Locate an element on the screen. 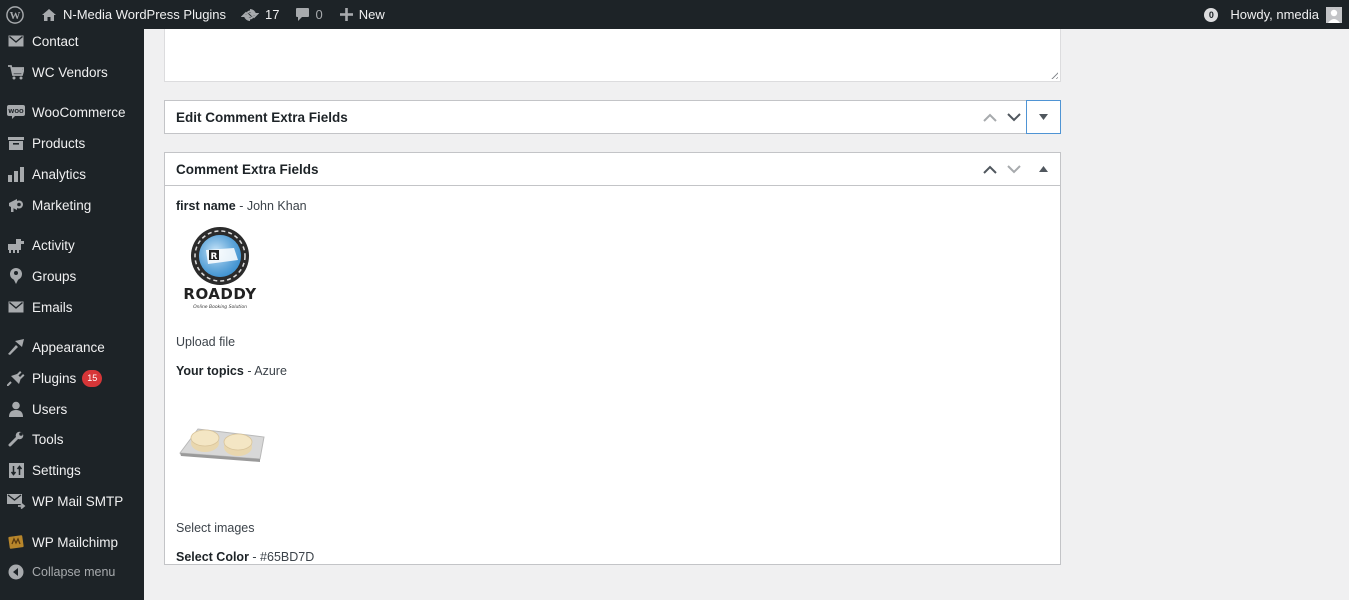  wp-logo-menu: W is located at coordinates (15, 14).